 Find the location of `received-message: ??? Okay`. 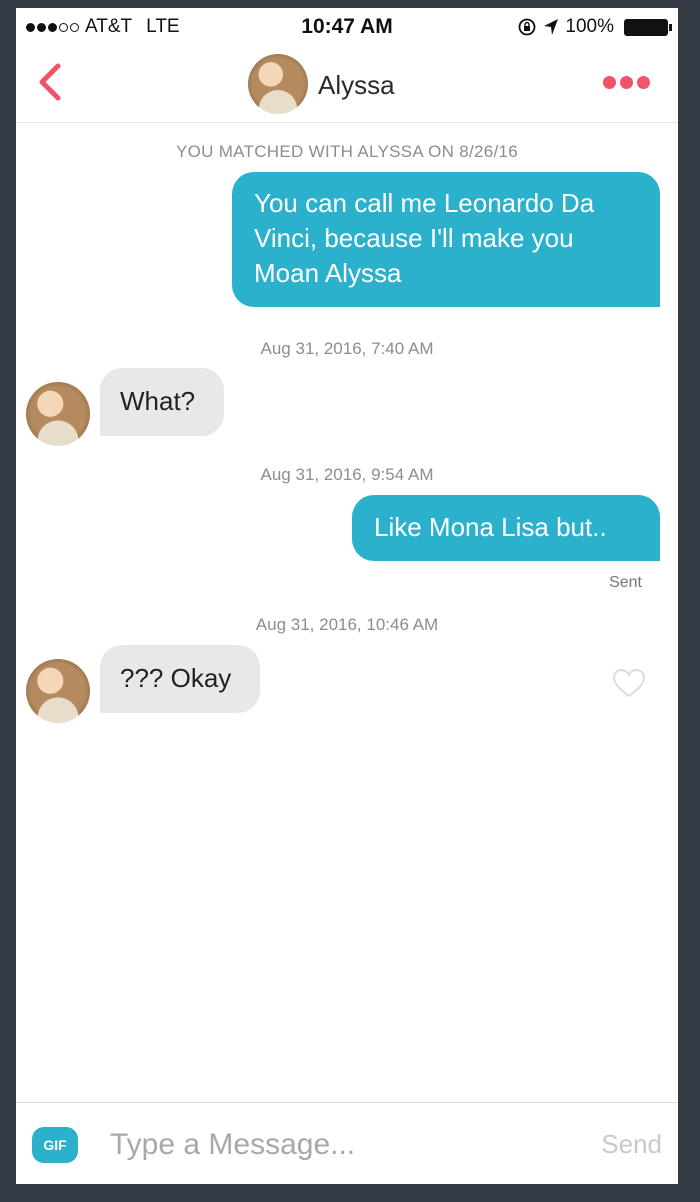

received-message: ??? Okay is located at coordinates (180, 679).